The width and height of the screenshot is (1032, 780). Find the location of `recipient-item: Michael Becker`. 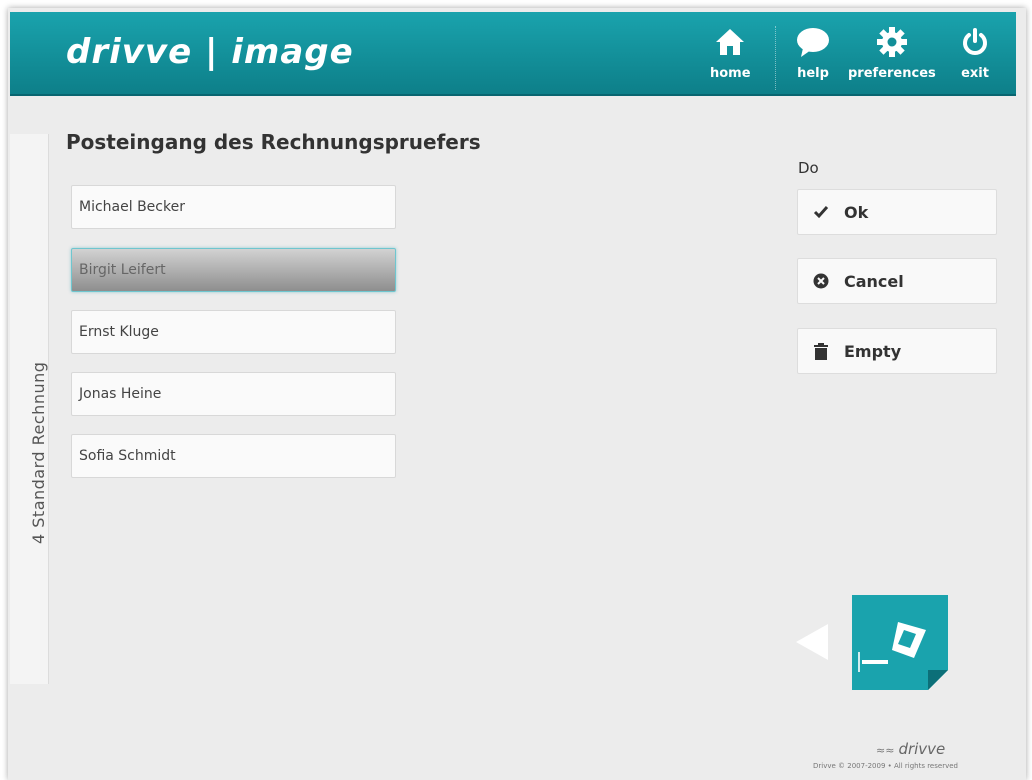

recipient-item: Michael Becker is located at coordinates (233, 207).